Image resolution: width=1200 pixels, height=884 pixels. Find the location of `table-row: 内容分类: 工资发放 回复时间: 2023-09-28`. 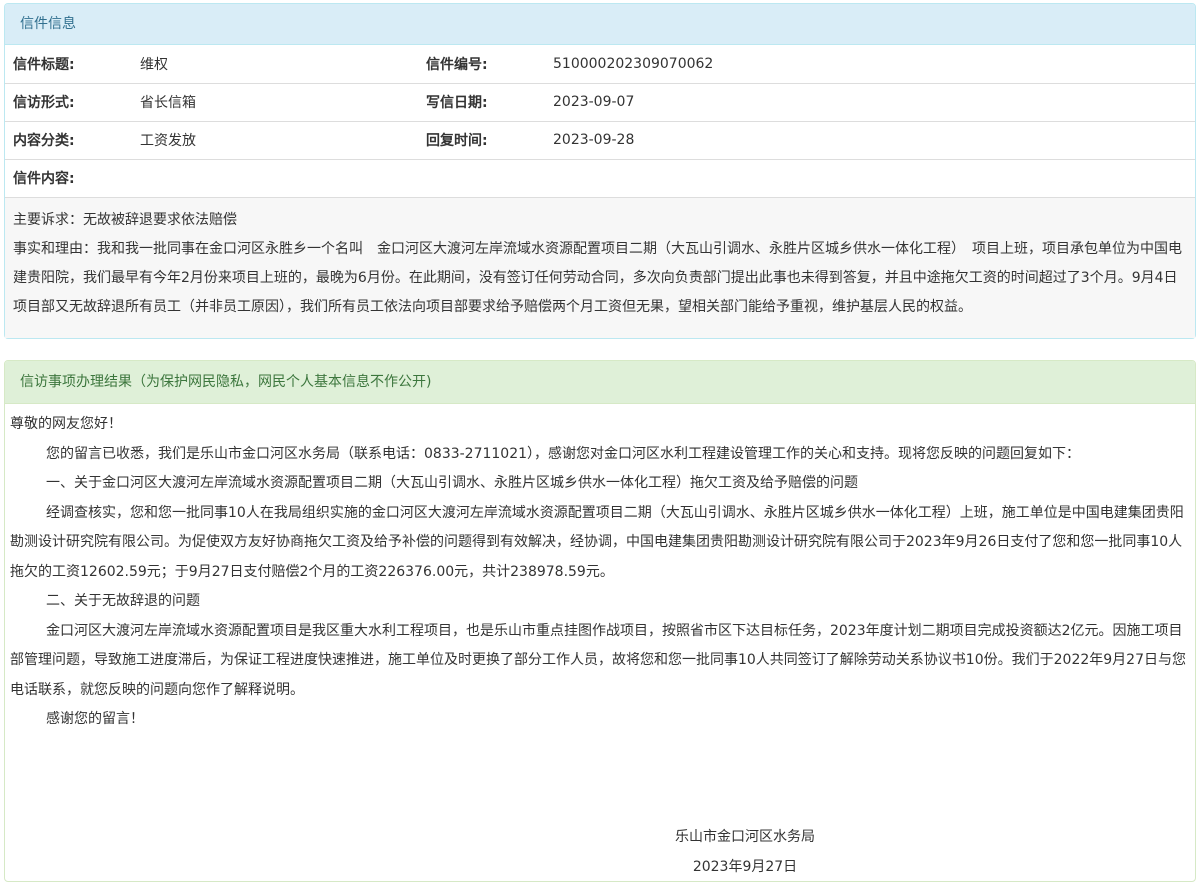

table-row: 内容分类: 工资发放 回复时间: 2023-09-28 is located at coordinates (600, 140).